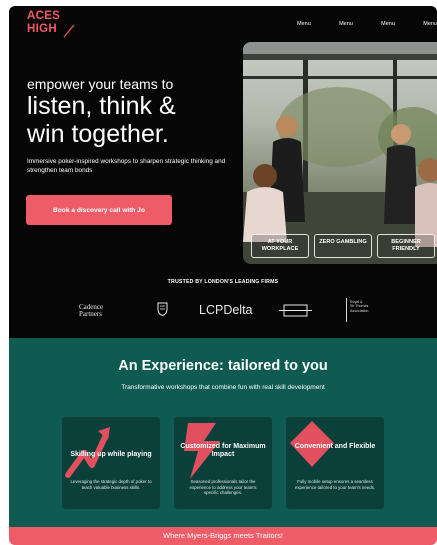 This screenshot has height=545, width=437. I want to click on tag-beginner-friendly: BEGINNER FRIENDLY, so click(406, 246).